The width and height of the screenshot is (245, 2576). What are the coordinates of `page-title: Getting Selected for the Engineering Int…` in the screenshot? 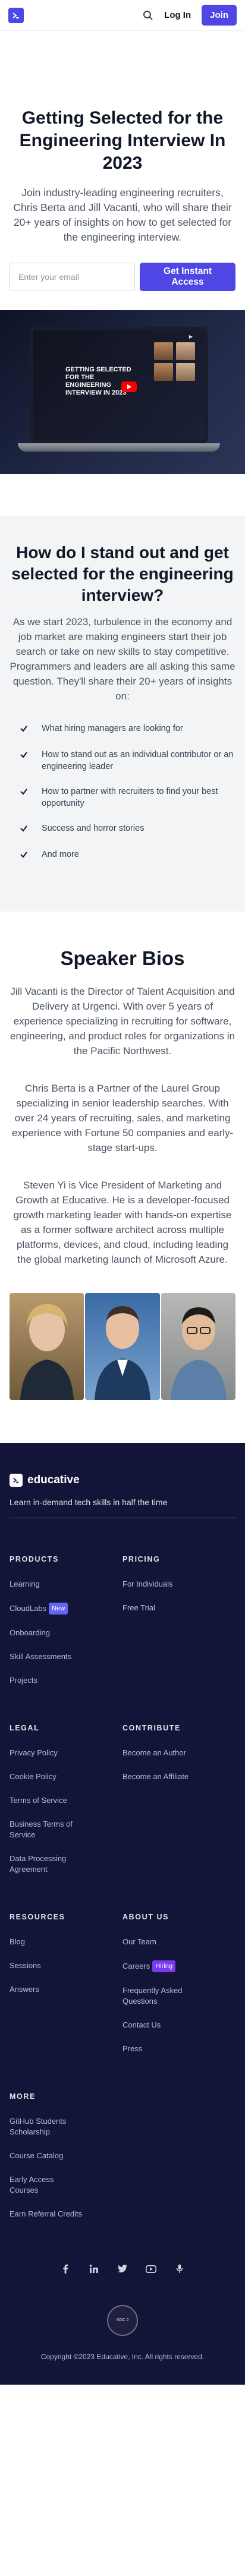 It's located at (122, 141).